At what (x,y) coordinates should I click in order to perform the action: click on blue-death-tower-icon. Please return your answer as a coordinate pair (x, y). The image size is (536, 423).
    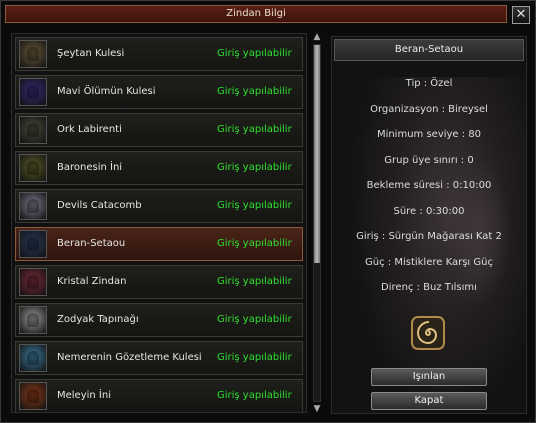
    Looking at the image, I should click on (33, 92).